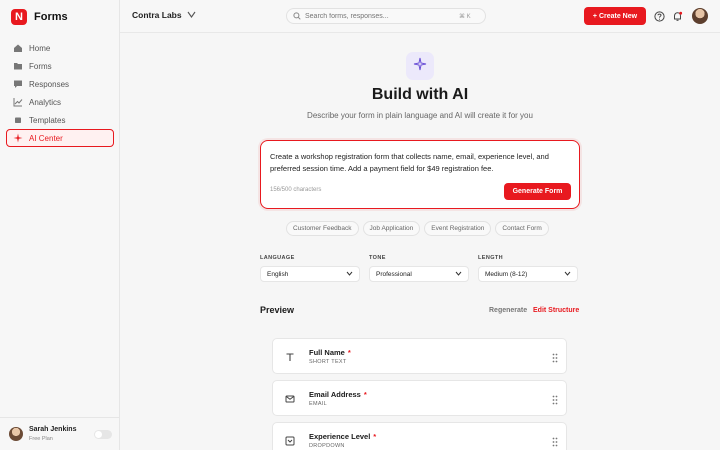 The width and height of the screenshot is (720, 450). I want to click on template-icon, so click(17, 120).